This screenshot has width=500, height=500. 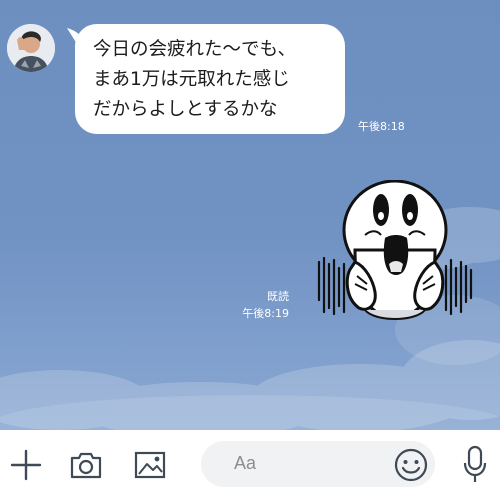 I want to click on incoming-message-bubble: 今日の会疲れた〜でも、 まあ1万は元取れた感じ だからよしとするかな, so click(x=210, y=79).